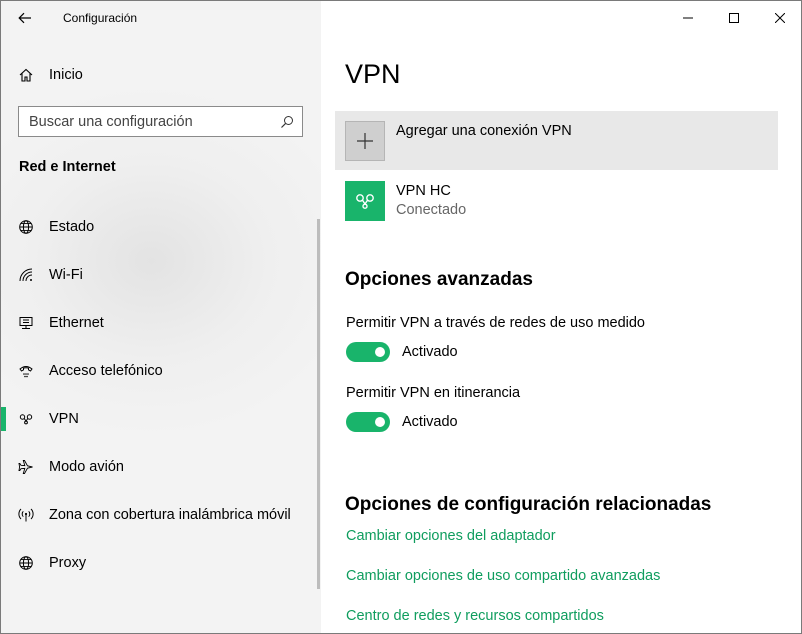 The width and height of the screenshot is (802, 634). I want to click on airplane-icon, so click(25, 467).